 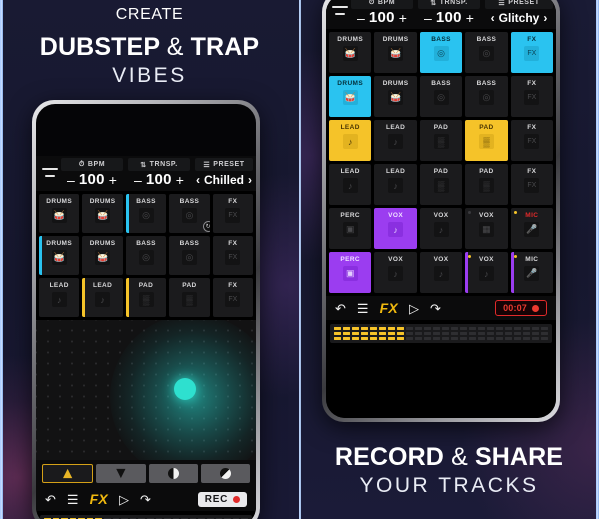 What do you see at coordinates (519, 18) in the screenshot?
I see `right-preset-value: Glitchy` at bounding box center [519, 18].